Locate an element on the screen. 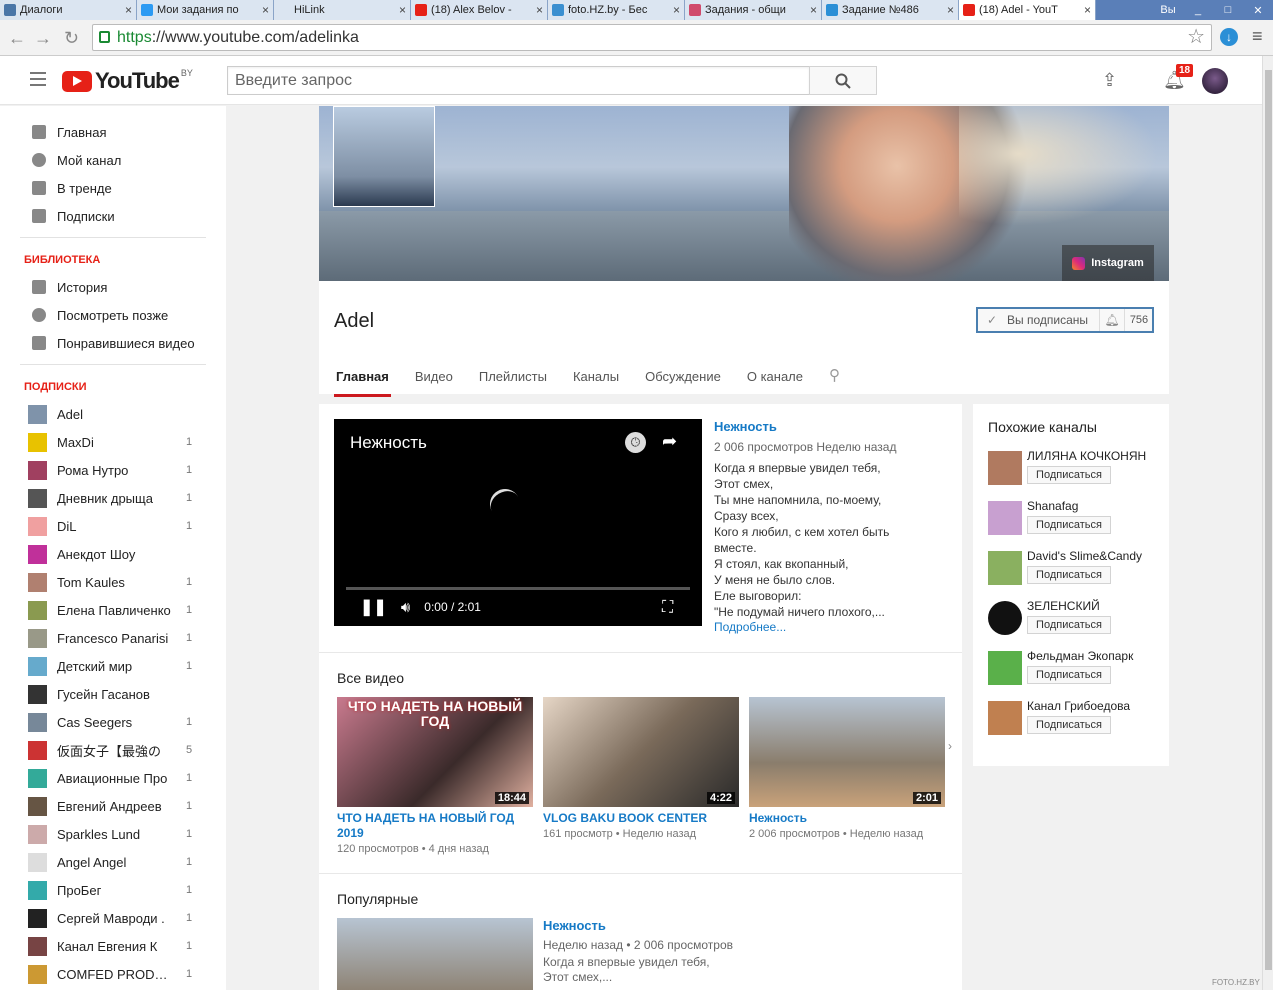  browser-tab: Диалоги × is located at coordinates (68, 10).